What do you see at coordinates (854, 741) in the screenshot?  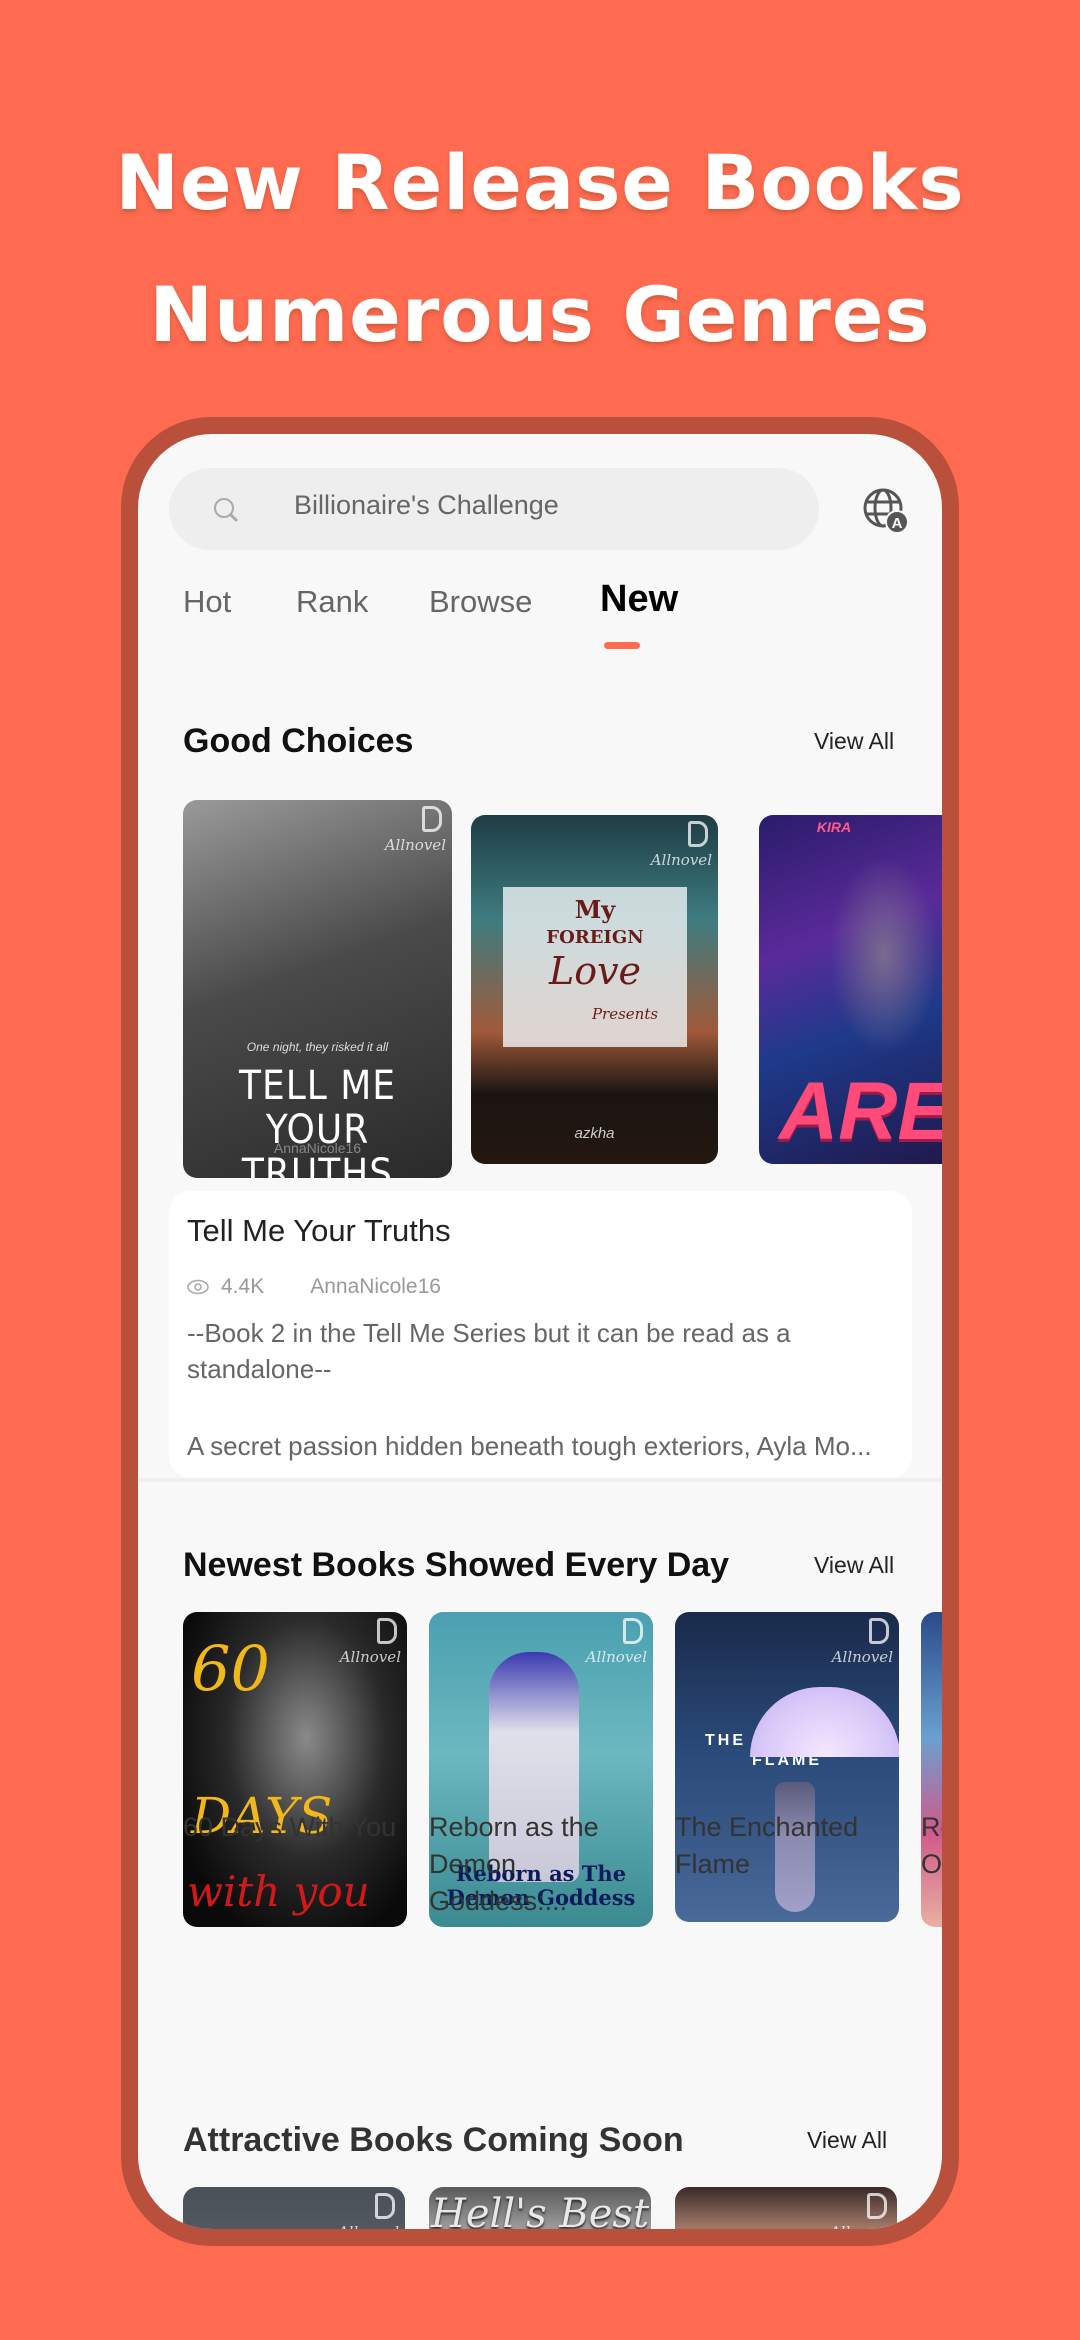 I see `view-all-good-choices: View All` at bounding box center [854, 741].